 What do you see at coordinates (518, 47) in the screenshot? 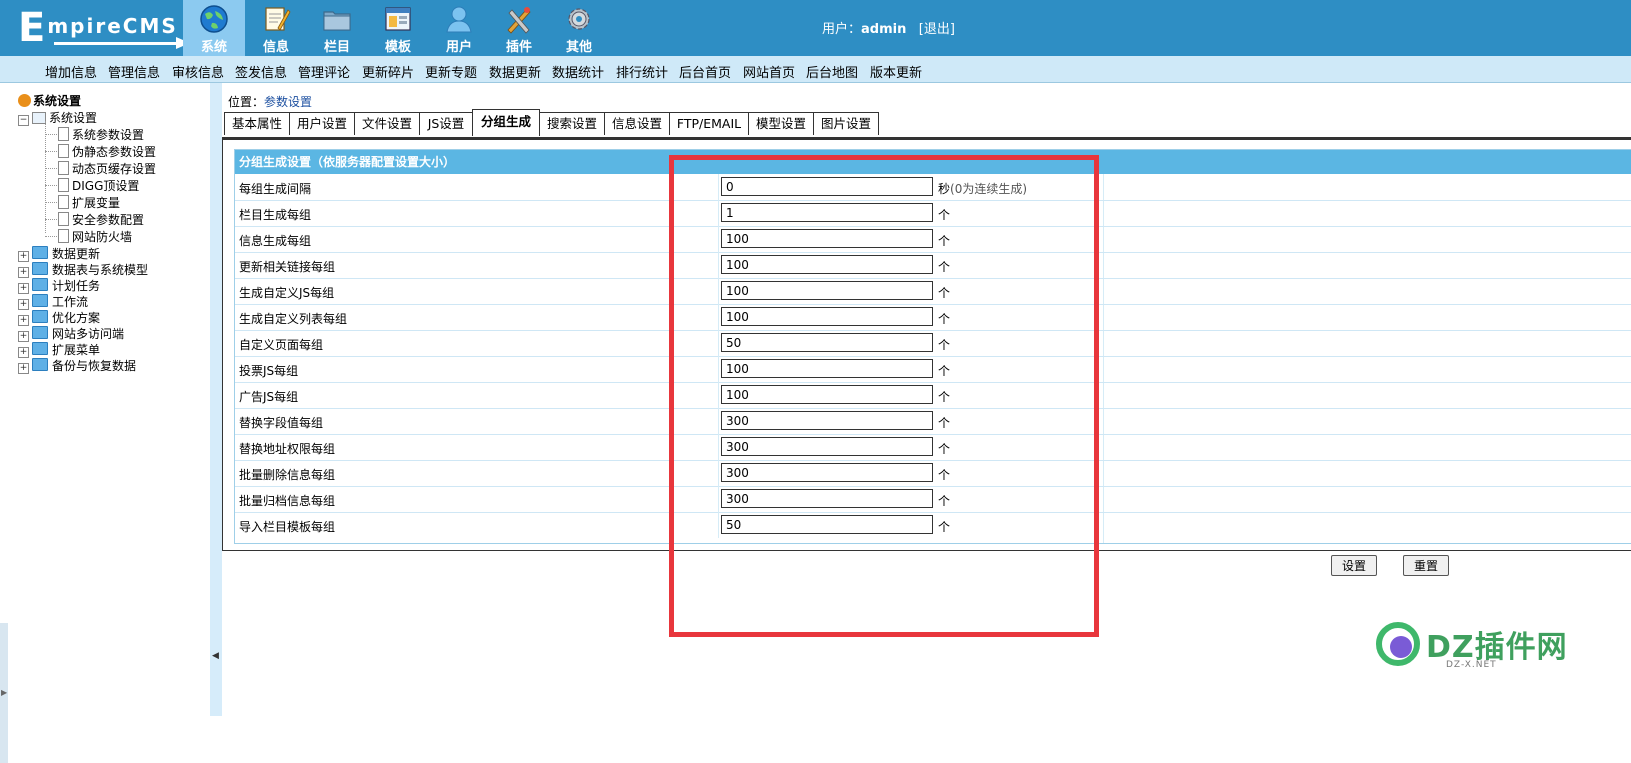
I see `nav-label: 插件` at bounding box center [518, 47].